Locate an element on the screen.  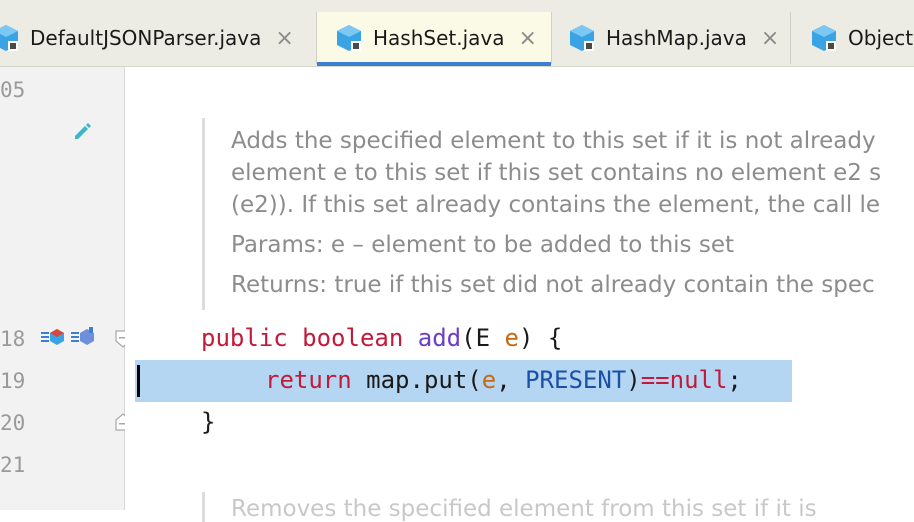
tab-object: Object is located at coordinates (852, 38).